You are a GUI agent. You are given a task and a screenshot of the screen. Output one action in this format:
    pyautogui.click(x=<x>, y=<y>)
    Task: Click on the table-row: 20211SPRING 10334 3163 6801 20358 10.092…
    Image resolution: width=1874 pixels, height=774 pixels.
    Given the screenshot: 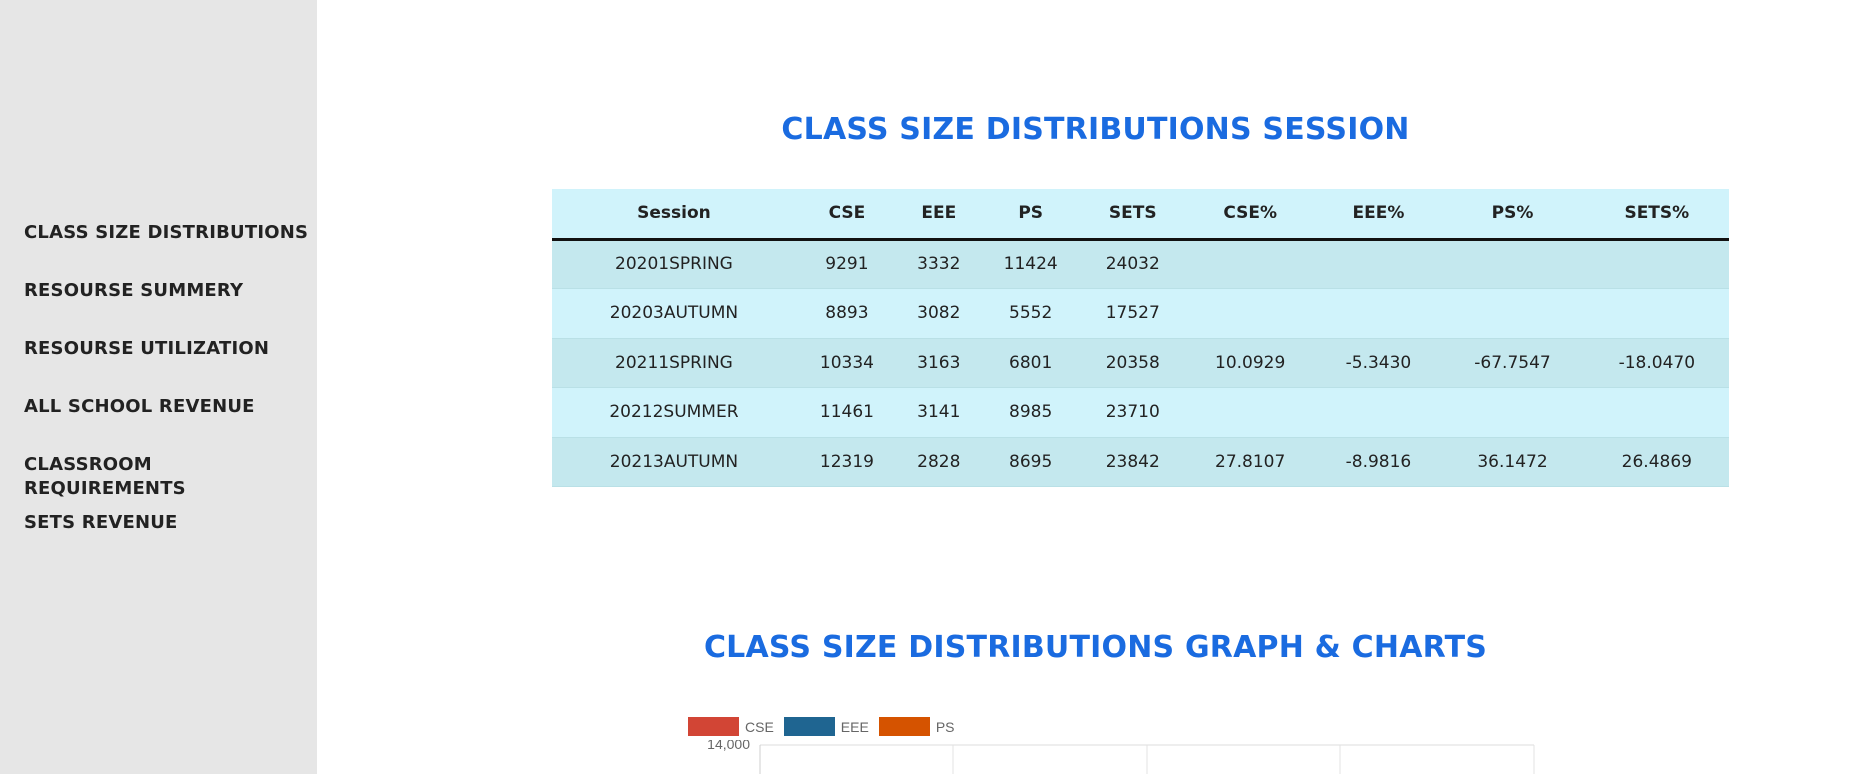 What is the action you would take?
    pyautogui.click(x=1140, y=363)
    